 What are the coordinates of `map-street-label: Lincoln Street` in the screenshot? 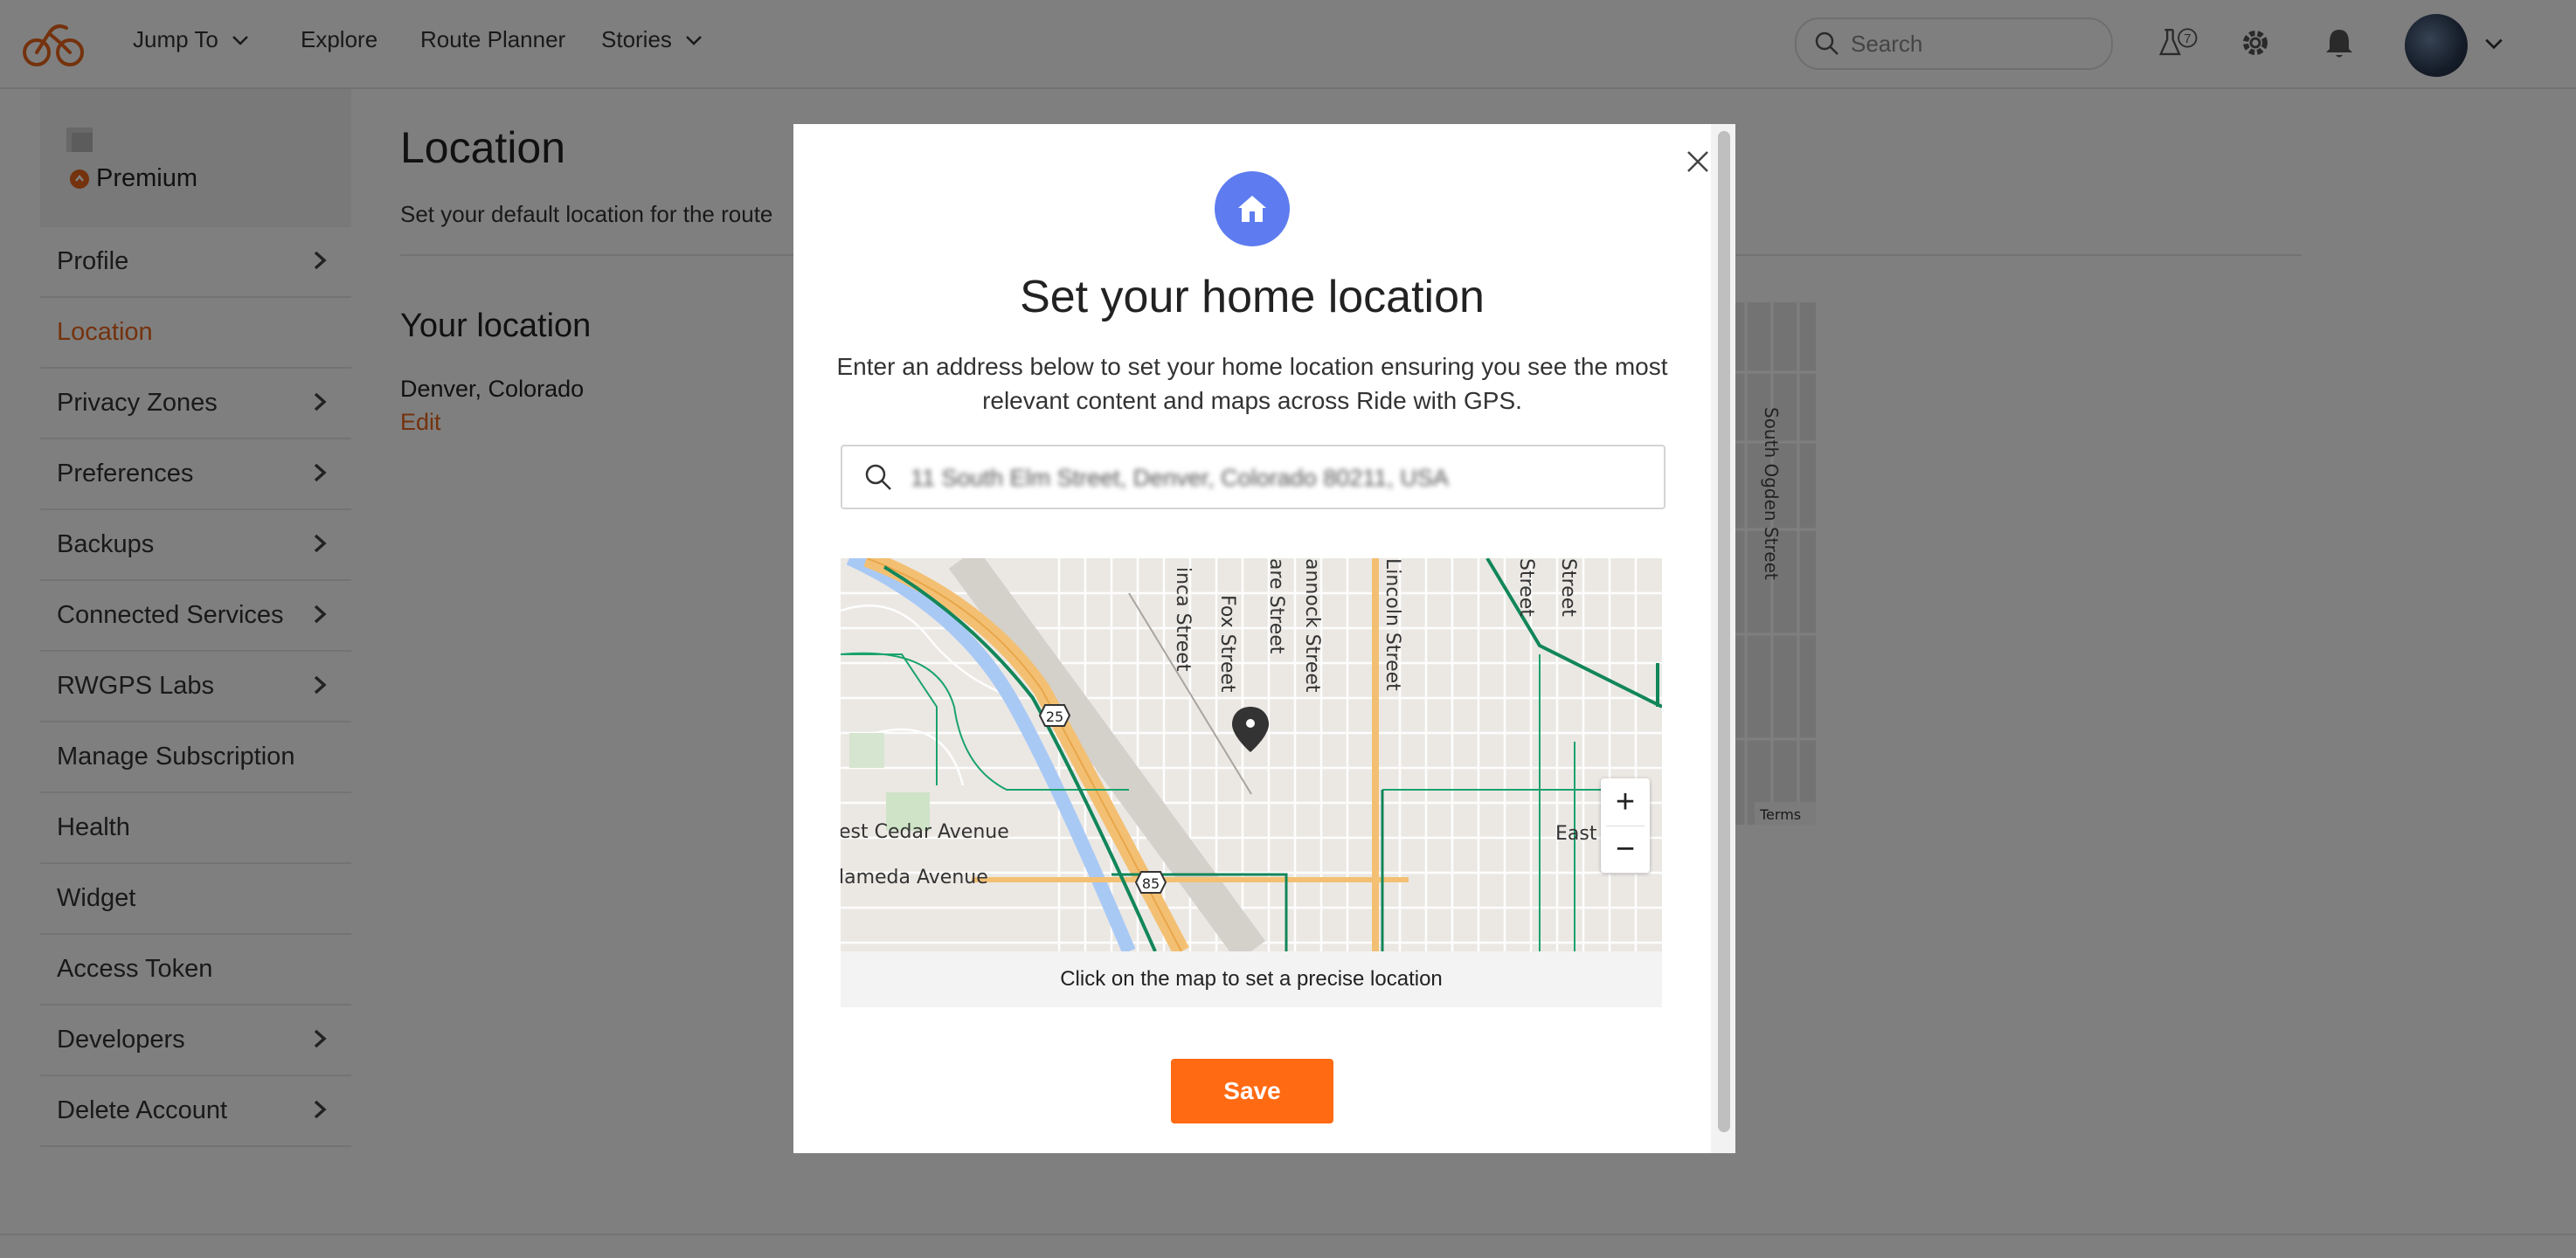 It's located at (1392, 624).